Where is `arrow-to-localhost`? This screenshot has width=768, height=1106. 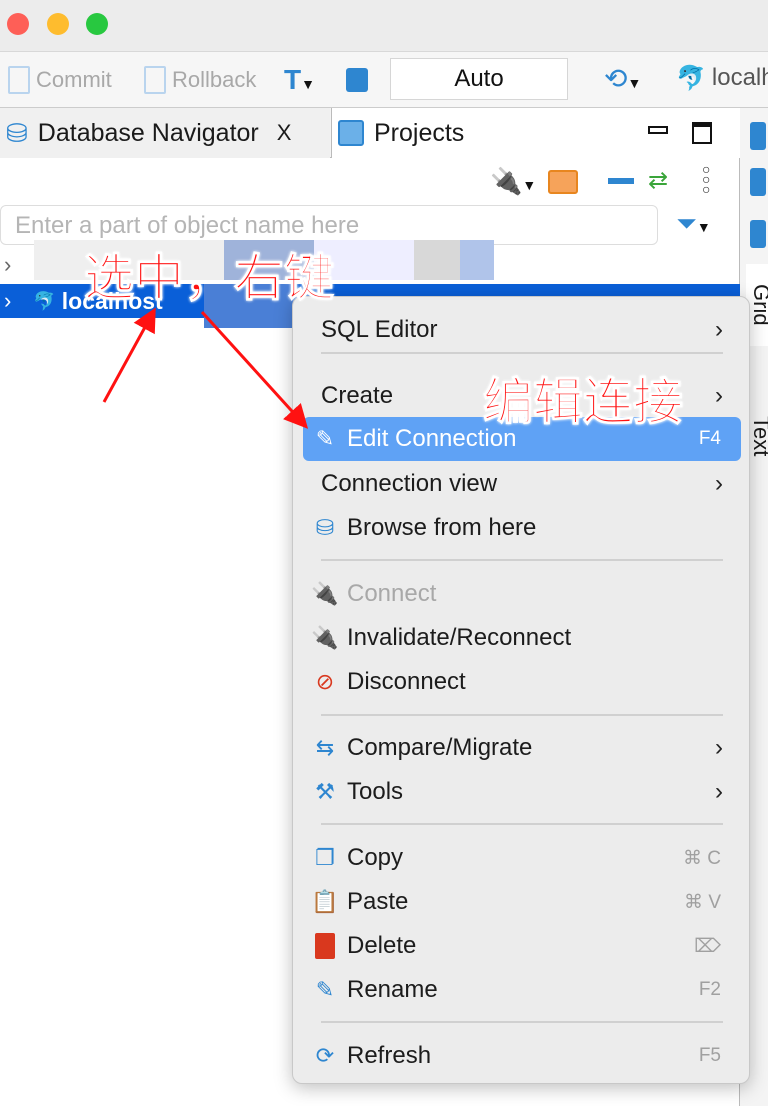
arrow-to-localhost is located at coordinates (129, 355).